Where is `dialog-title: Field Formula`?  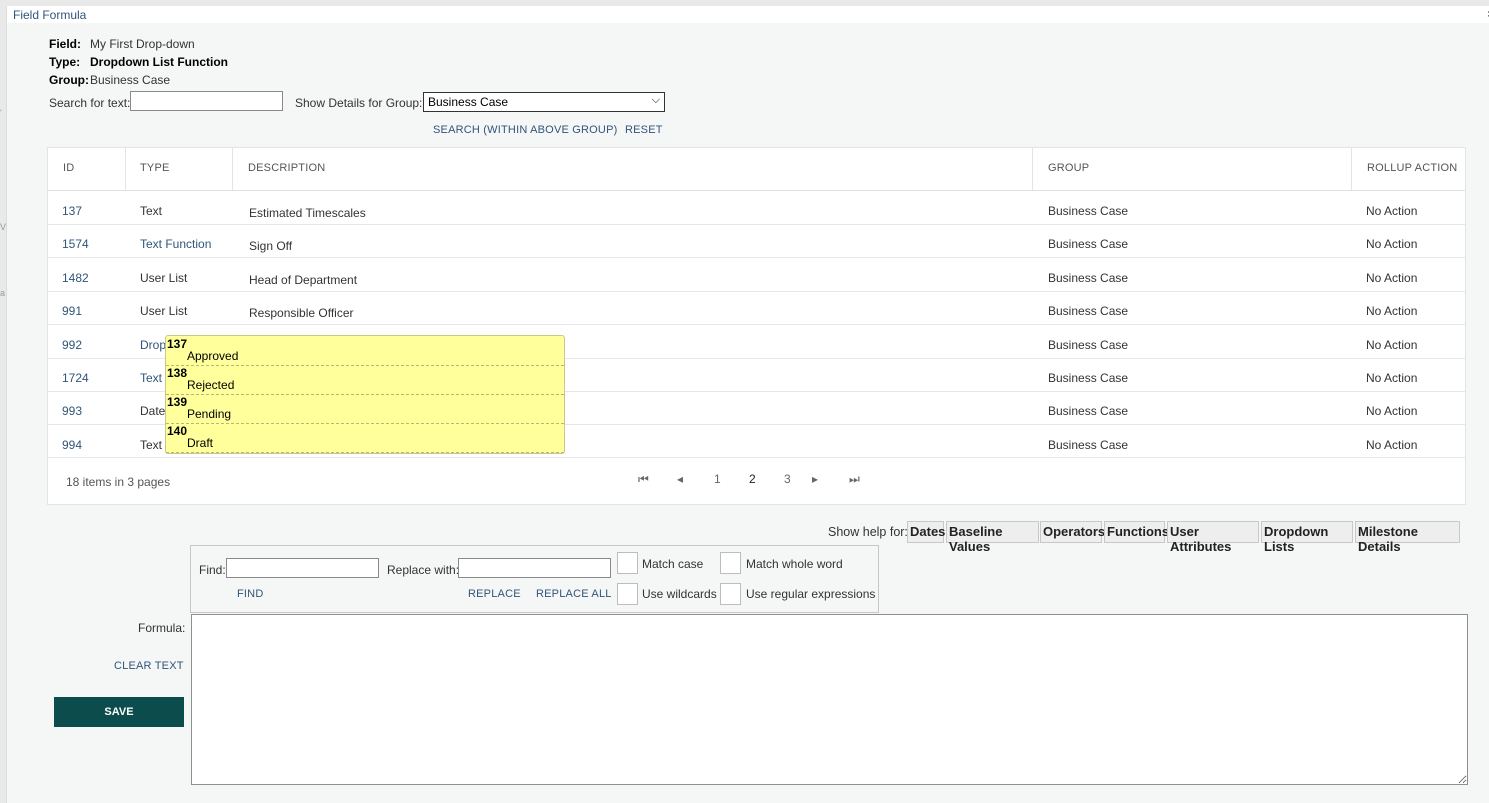 dialog-title: Field Formula is located at coordinates (50, 15).